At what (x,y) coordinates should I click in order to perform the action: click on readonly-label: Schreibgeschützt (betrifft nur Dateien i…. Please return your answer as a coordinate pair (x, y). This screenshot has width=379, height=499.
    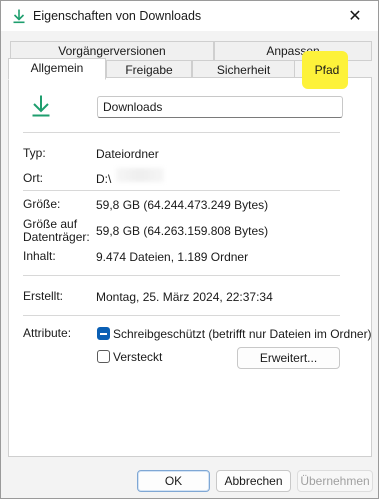
    Looking at the image, I should click on (242, 334).